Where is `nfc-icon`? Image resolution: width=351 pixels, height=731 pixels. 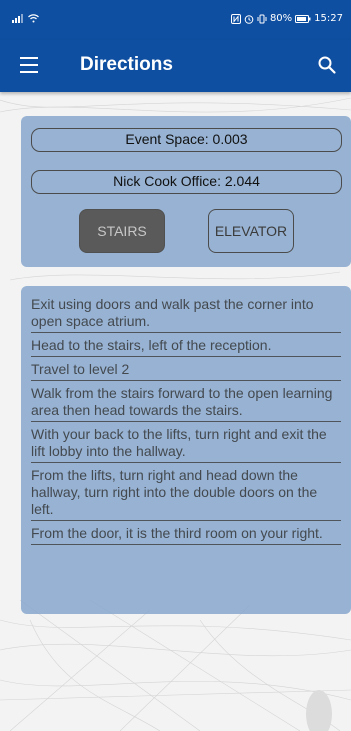
nfc-icon is located at coordinates (235, 18).